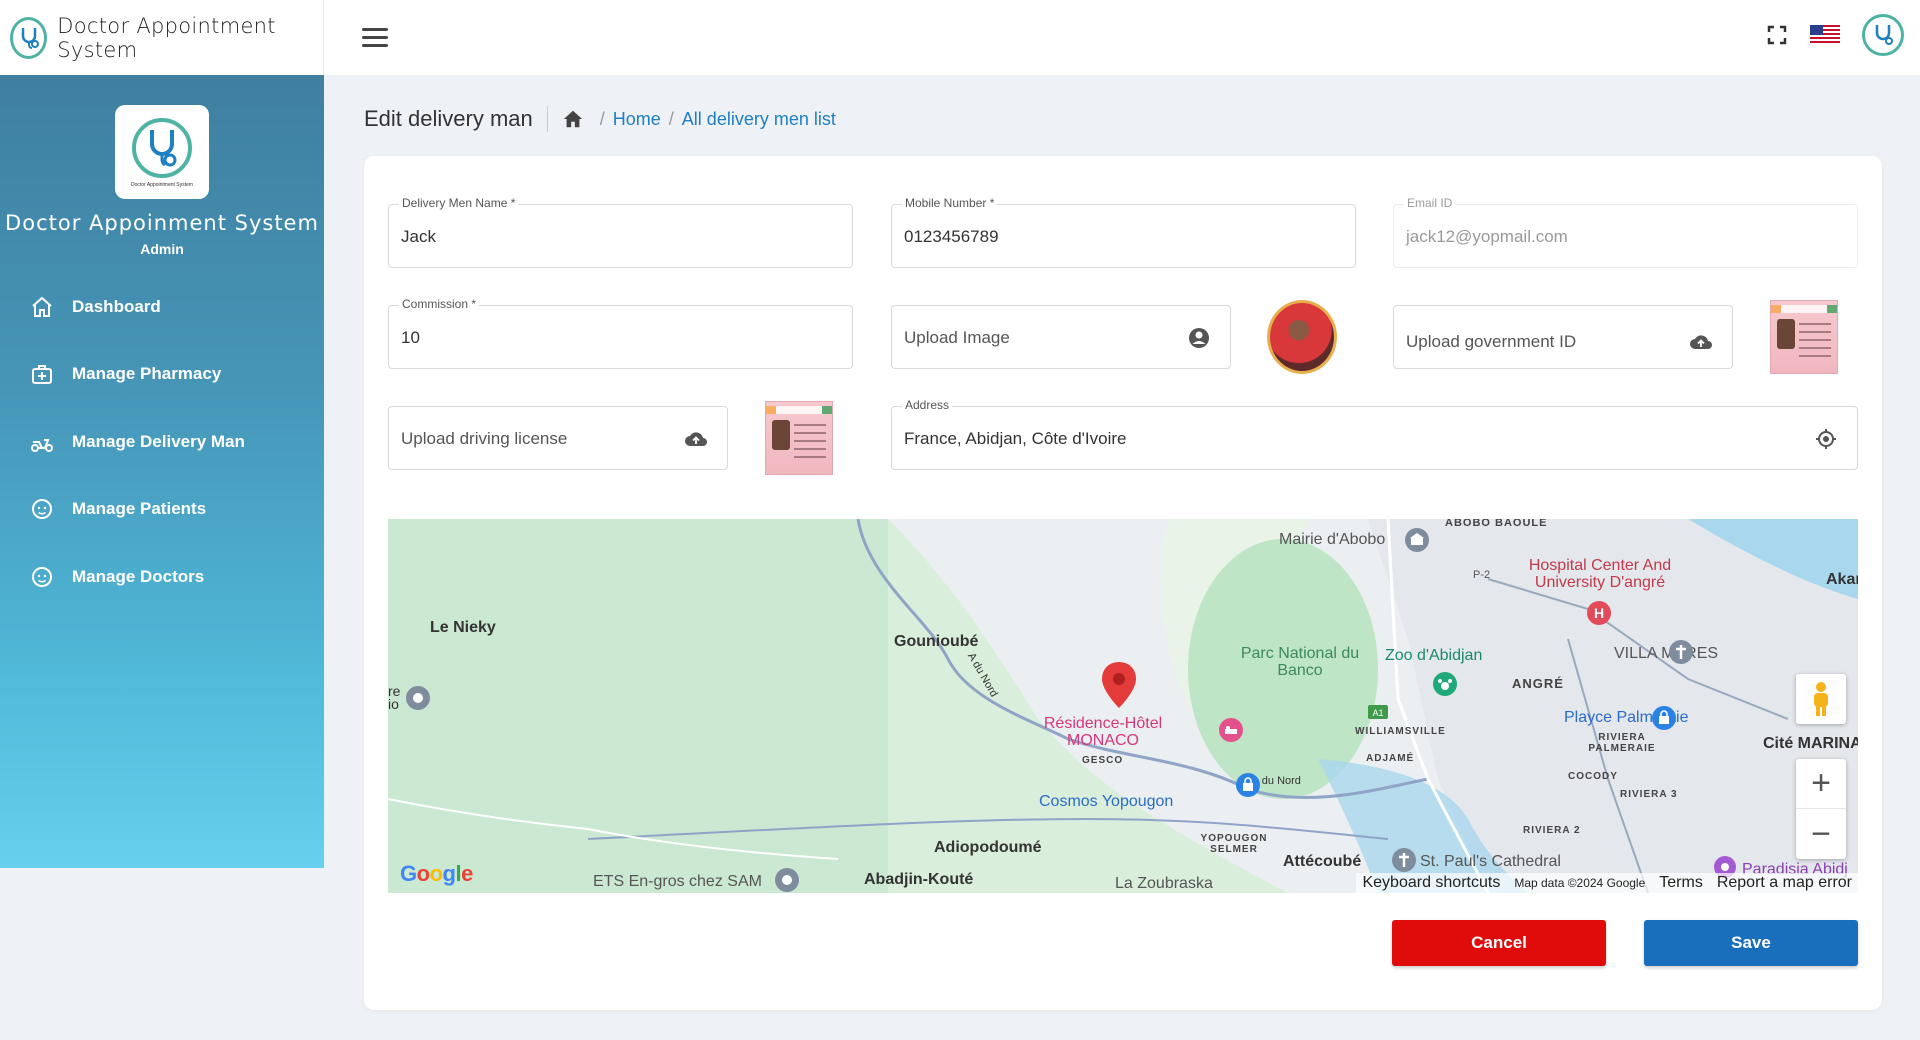 This screenshot has height=1040, width=1920. Describe the element at coordinates (42, 509) in the screenshot. I see `face-icon` at that location.